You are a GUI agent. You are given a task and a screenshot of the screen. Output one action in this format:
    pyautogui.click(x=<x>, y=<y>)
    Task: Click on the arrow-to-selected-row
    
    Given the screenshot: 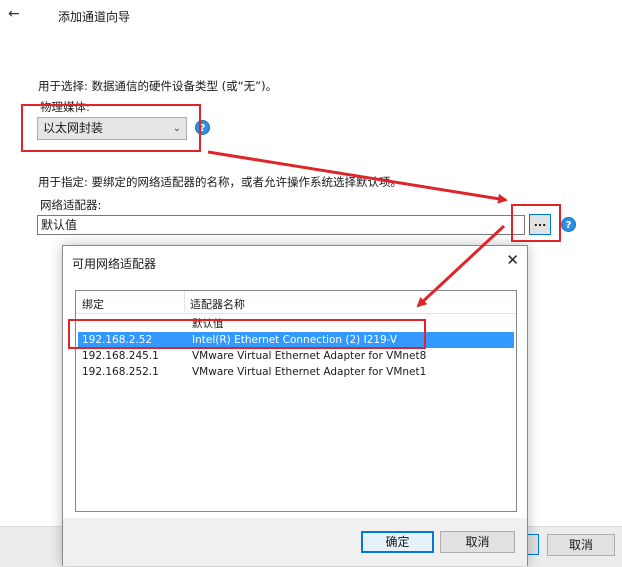 What is the action you would take?
    pyautogui.click(x=461, y=266)
    